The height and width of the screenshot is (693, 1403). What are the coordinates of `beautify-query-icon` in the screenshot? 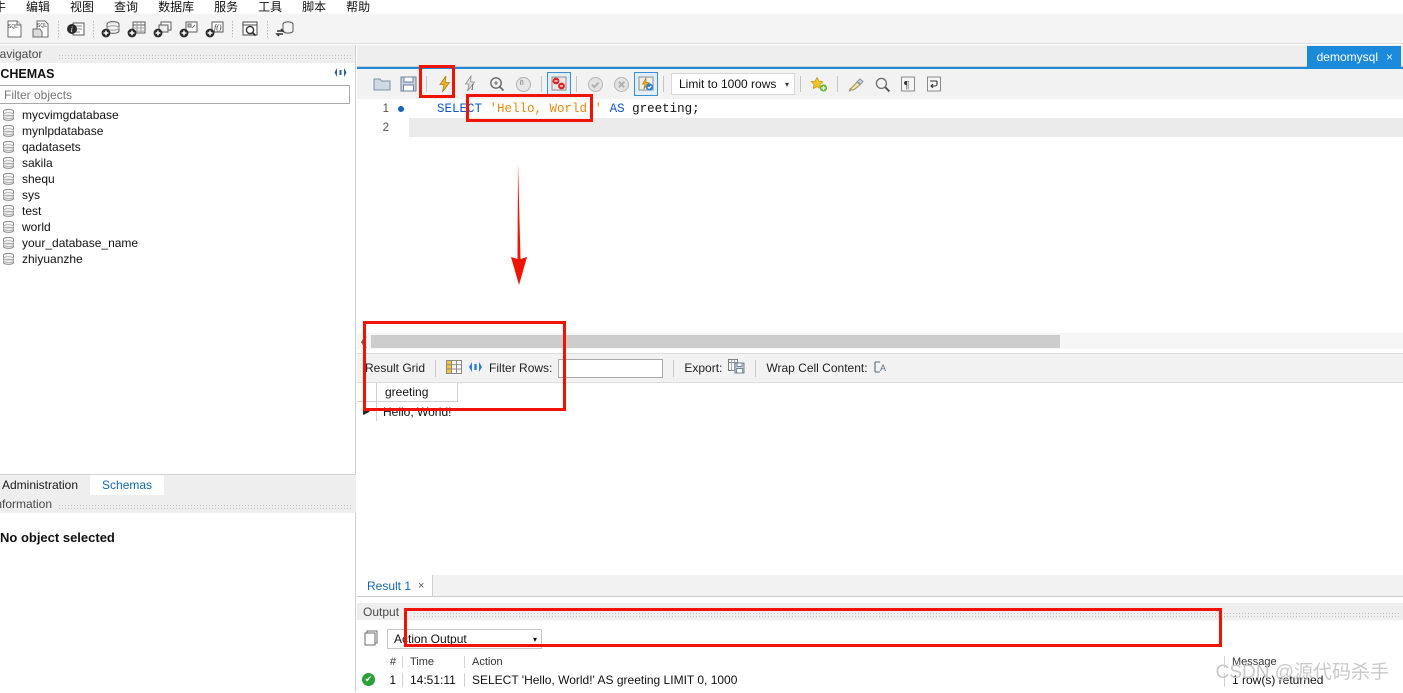 It's located at (856, 84).